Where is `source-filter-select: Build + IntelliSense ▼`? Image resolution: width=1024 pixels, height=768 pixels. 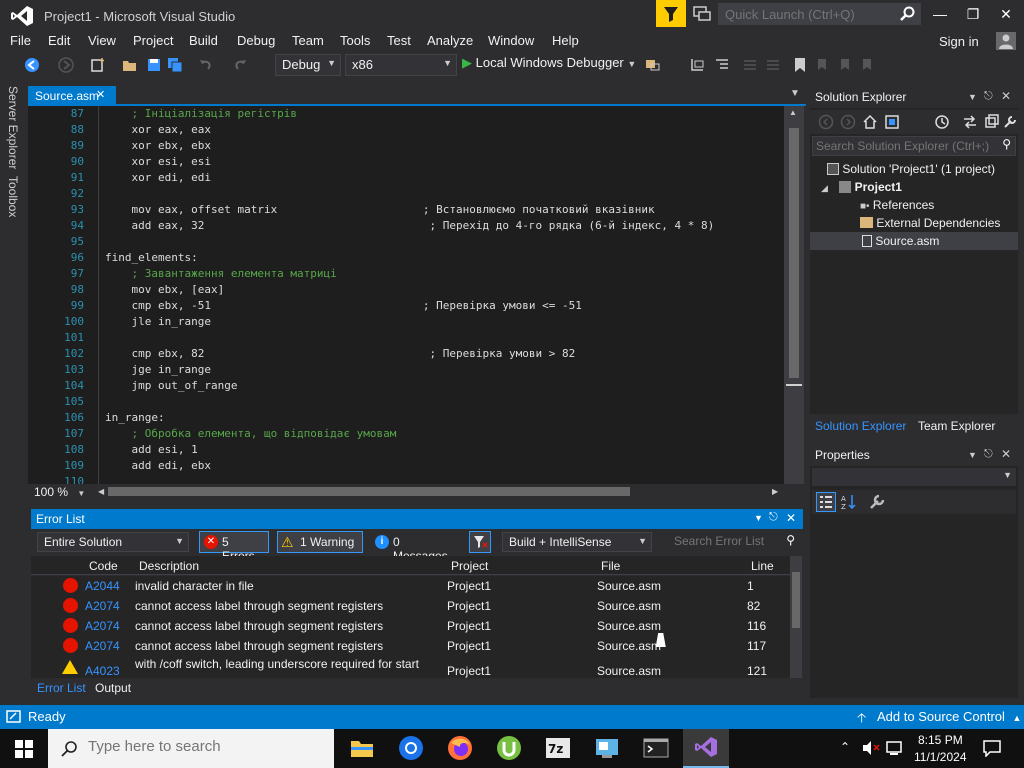 source-filter-select: Build + IntelliSense ▼ is located at coordinates (577, 542).